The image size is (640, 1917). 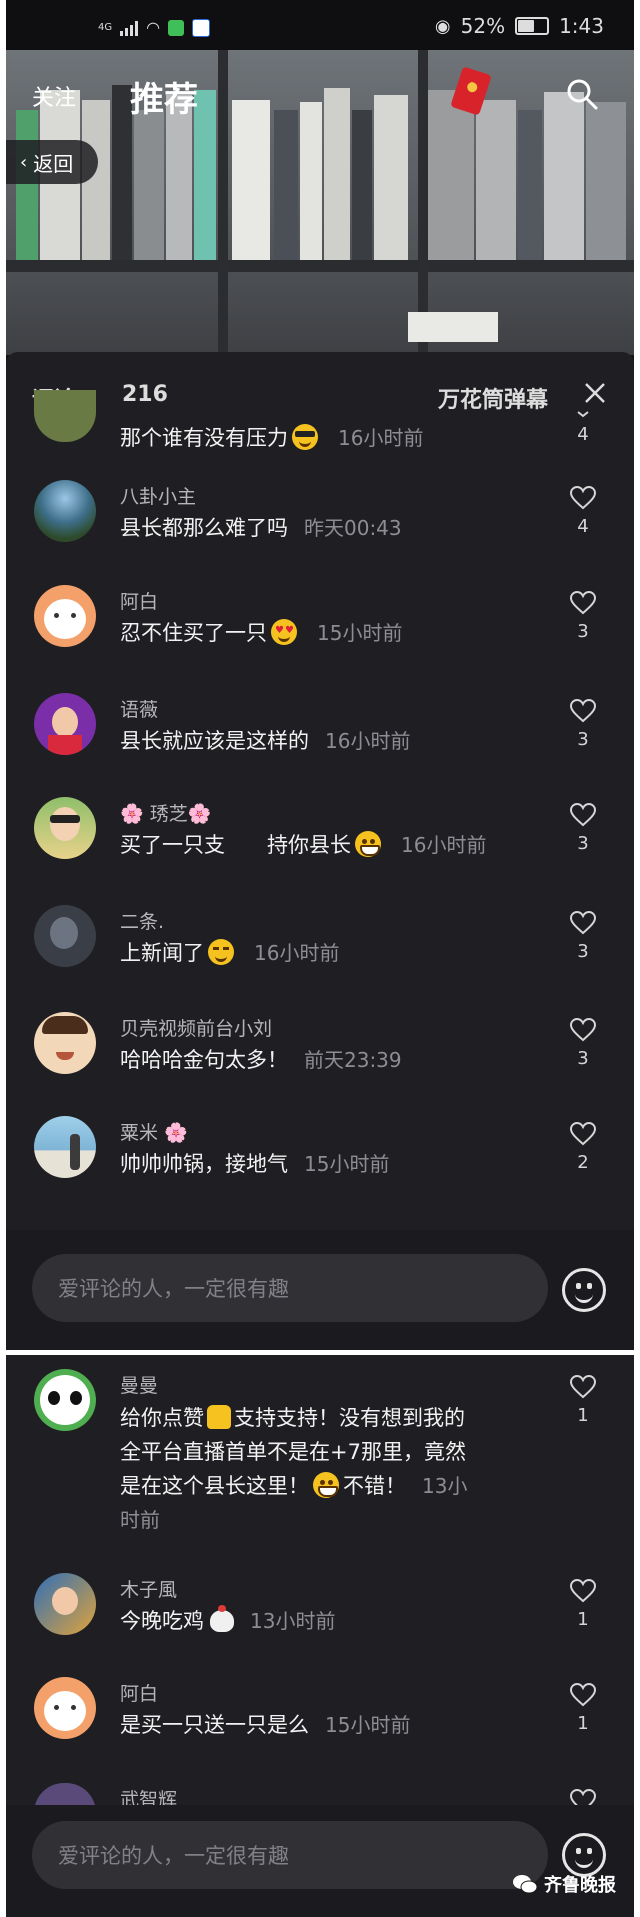 What do you see at coordinates (595, 393) in the screenshot?
I see `close-icon` at bounding box center [595, 393].